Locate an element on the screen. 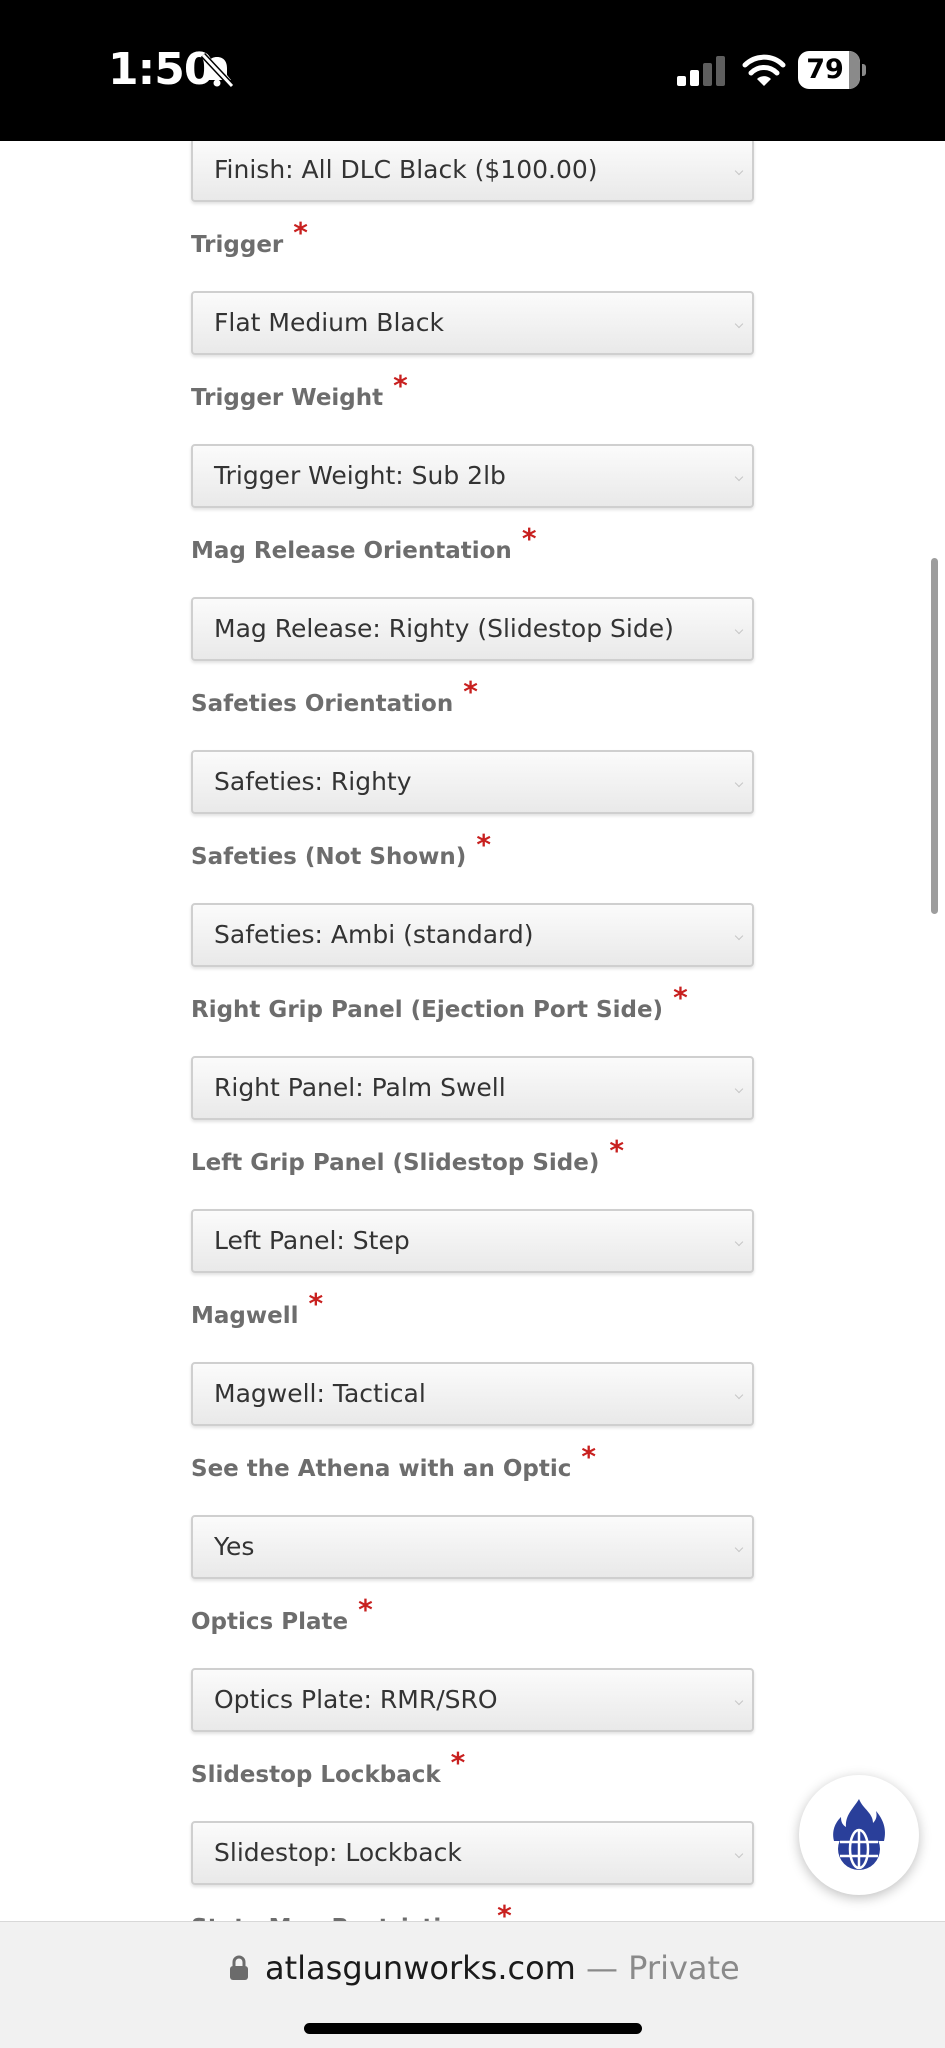 Image resolution: width=945 pixels, height=2048 pixels. url-domain: atlasgunworks.com is located at coordinates (420, 1968).